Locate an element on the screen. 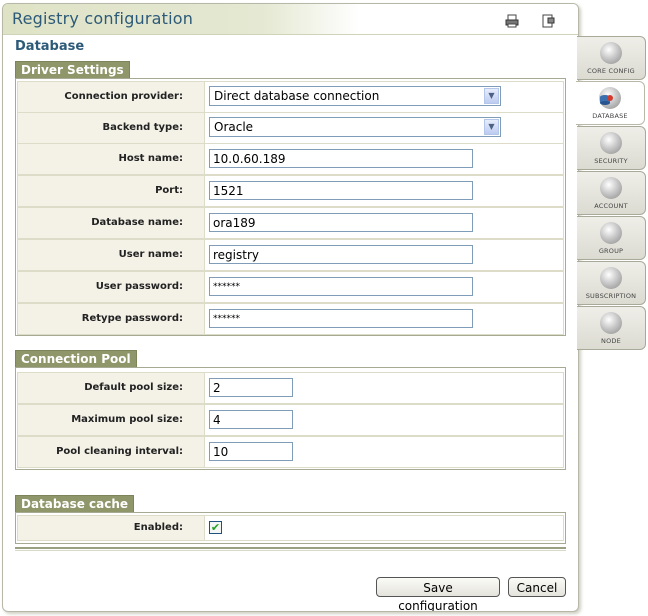 This screenshot has width=648, height=616. port-label: Port: is located at coordinates (169, 190).